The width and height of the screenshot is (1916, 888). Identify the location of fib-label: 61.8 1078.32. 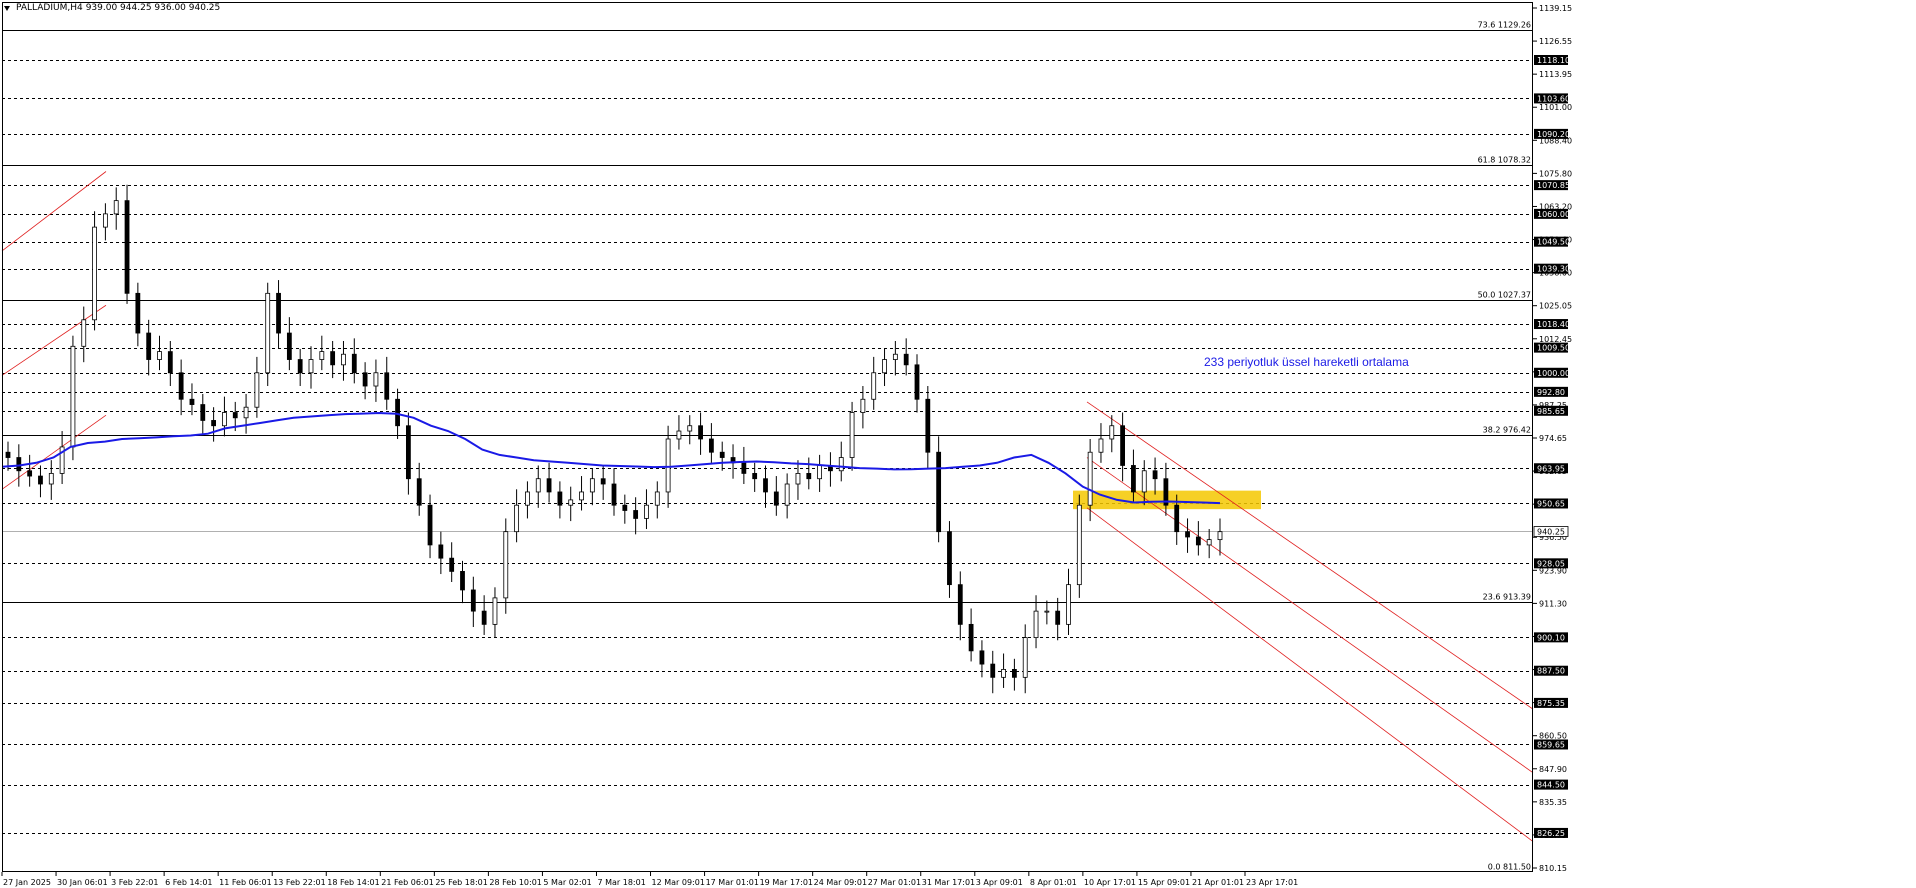
(1504, 160).